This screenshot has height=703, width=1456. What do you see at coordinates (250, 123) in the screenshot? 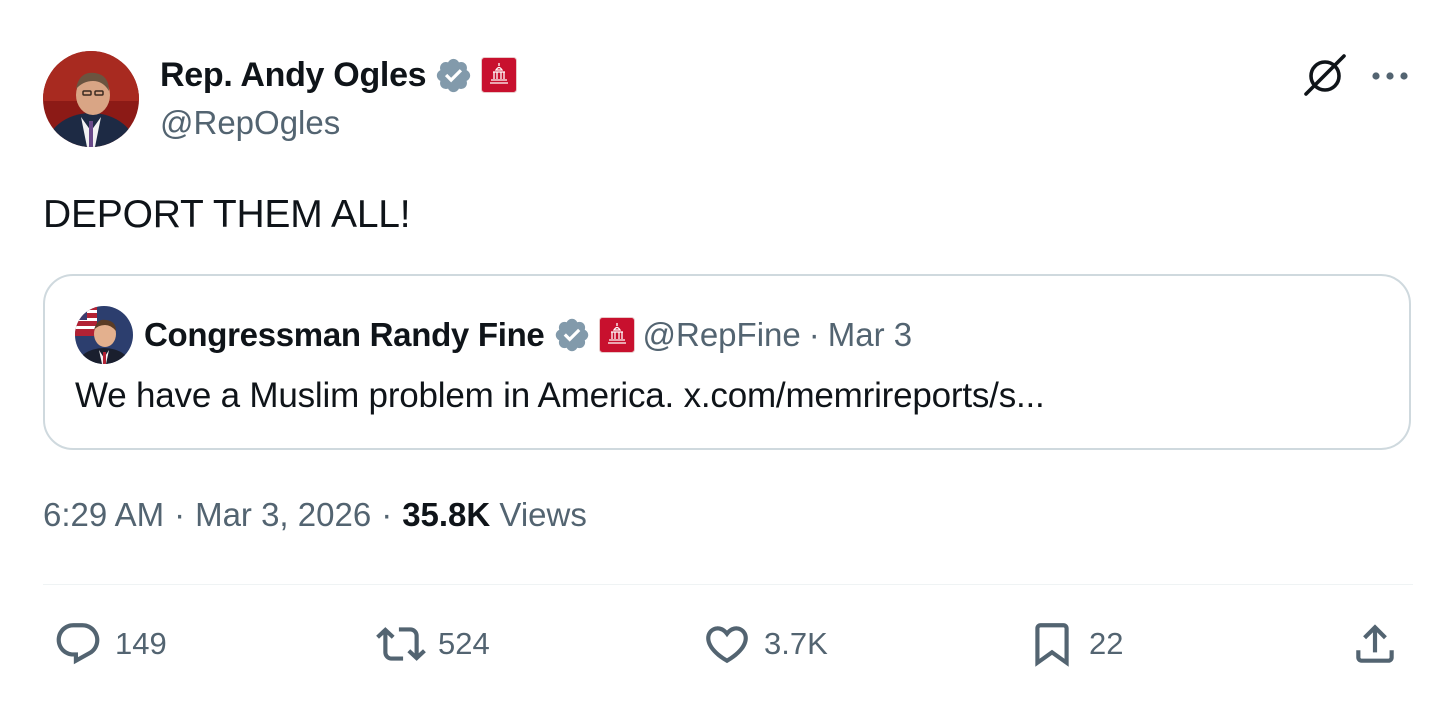
I see `author-handle: @RepOgles` at bounding box center [250, 123].